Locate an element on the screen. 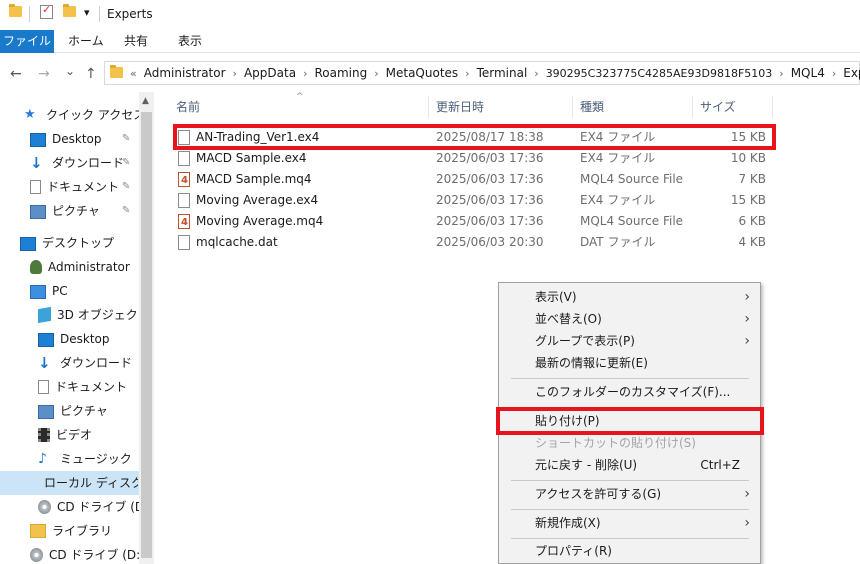 The image size is (860, 564). desktop-icon is located at coordinates (28, 244).